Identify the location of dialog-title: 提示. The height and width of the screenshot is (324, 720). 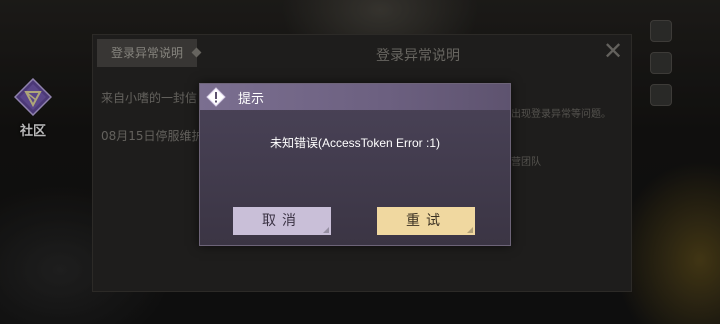
(251, 99).